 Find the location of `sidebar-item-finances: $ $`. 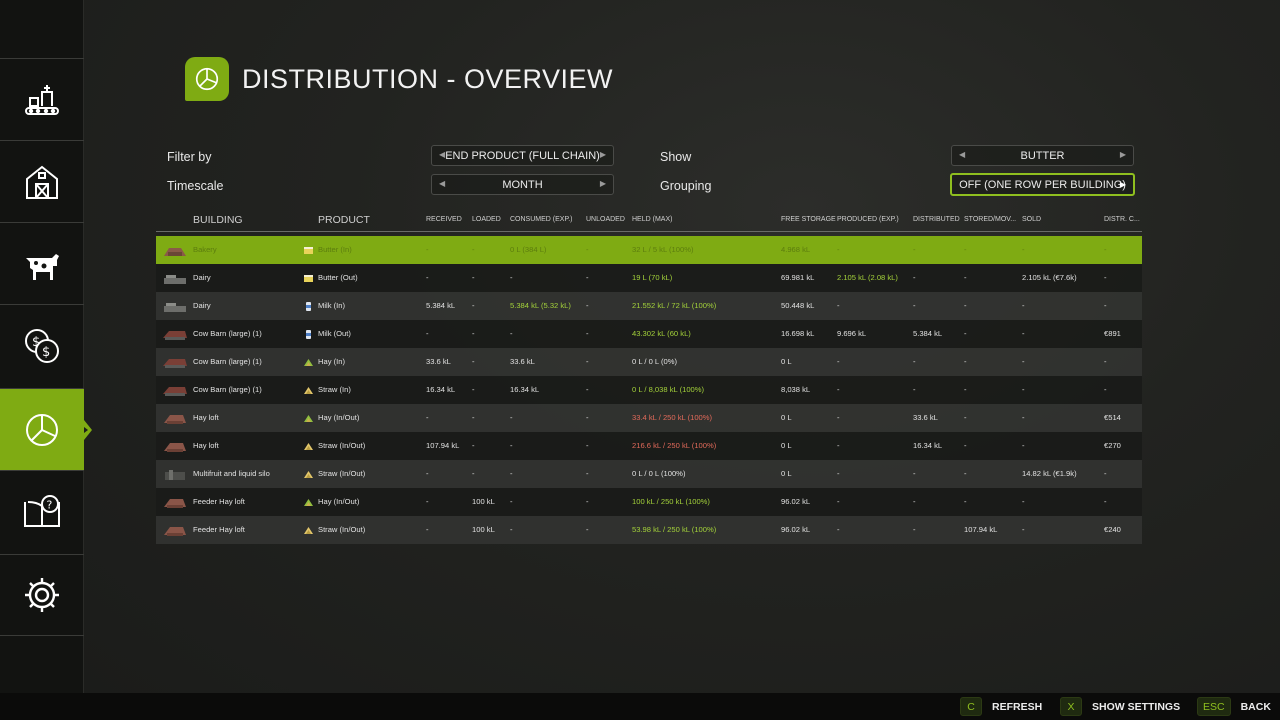

sidebar-item-finances: $ $ is located at coordinates (42, 345).